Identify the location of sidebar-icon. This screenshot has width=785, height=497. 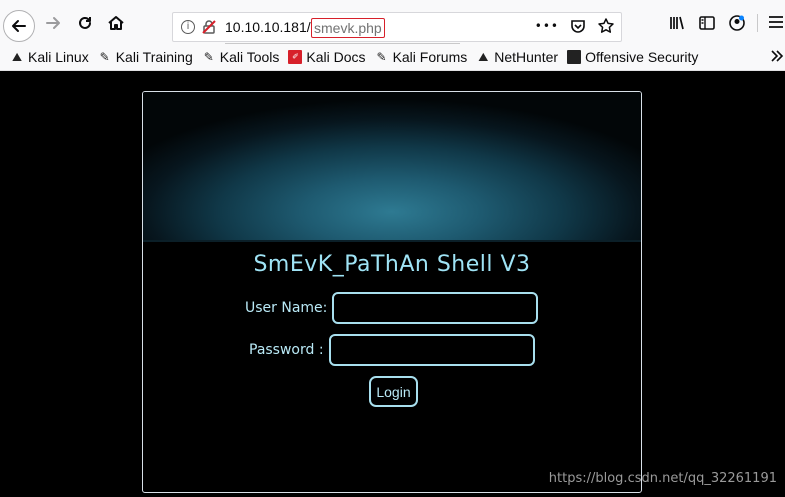
(707, 23).